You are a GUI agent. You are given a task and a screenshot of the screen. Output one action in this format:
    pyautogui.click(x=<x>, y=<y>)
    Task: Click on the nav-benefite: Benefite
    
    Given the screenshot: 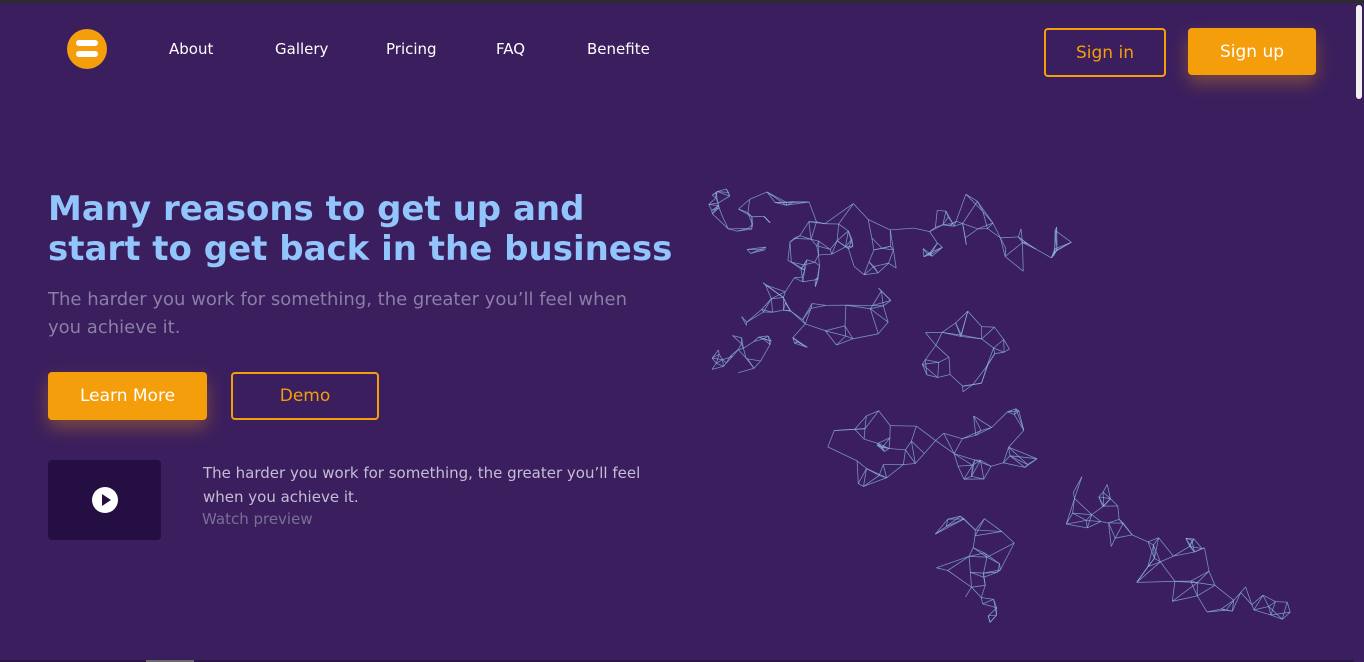 What is the action you would take?
    pyautogui.click(x=618, y=49)
    